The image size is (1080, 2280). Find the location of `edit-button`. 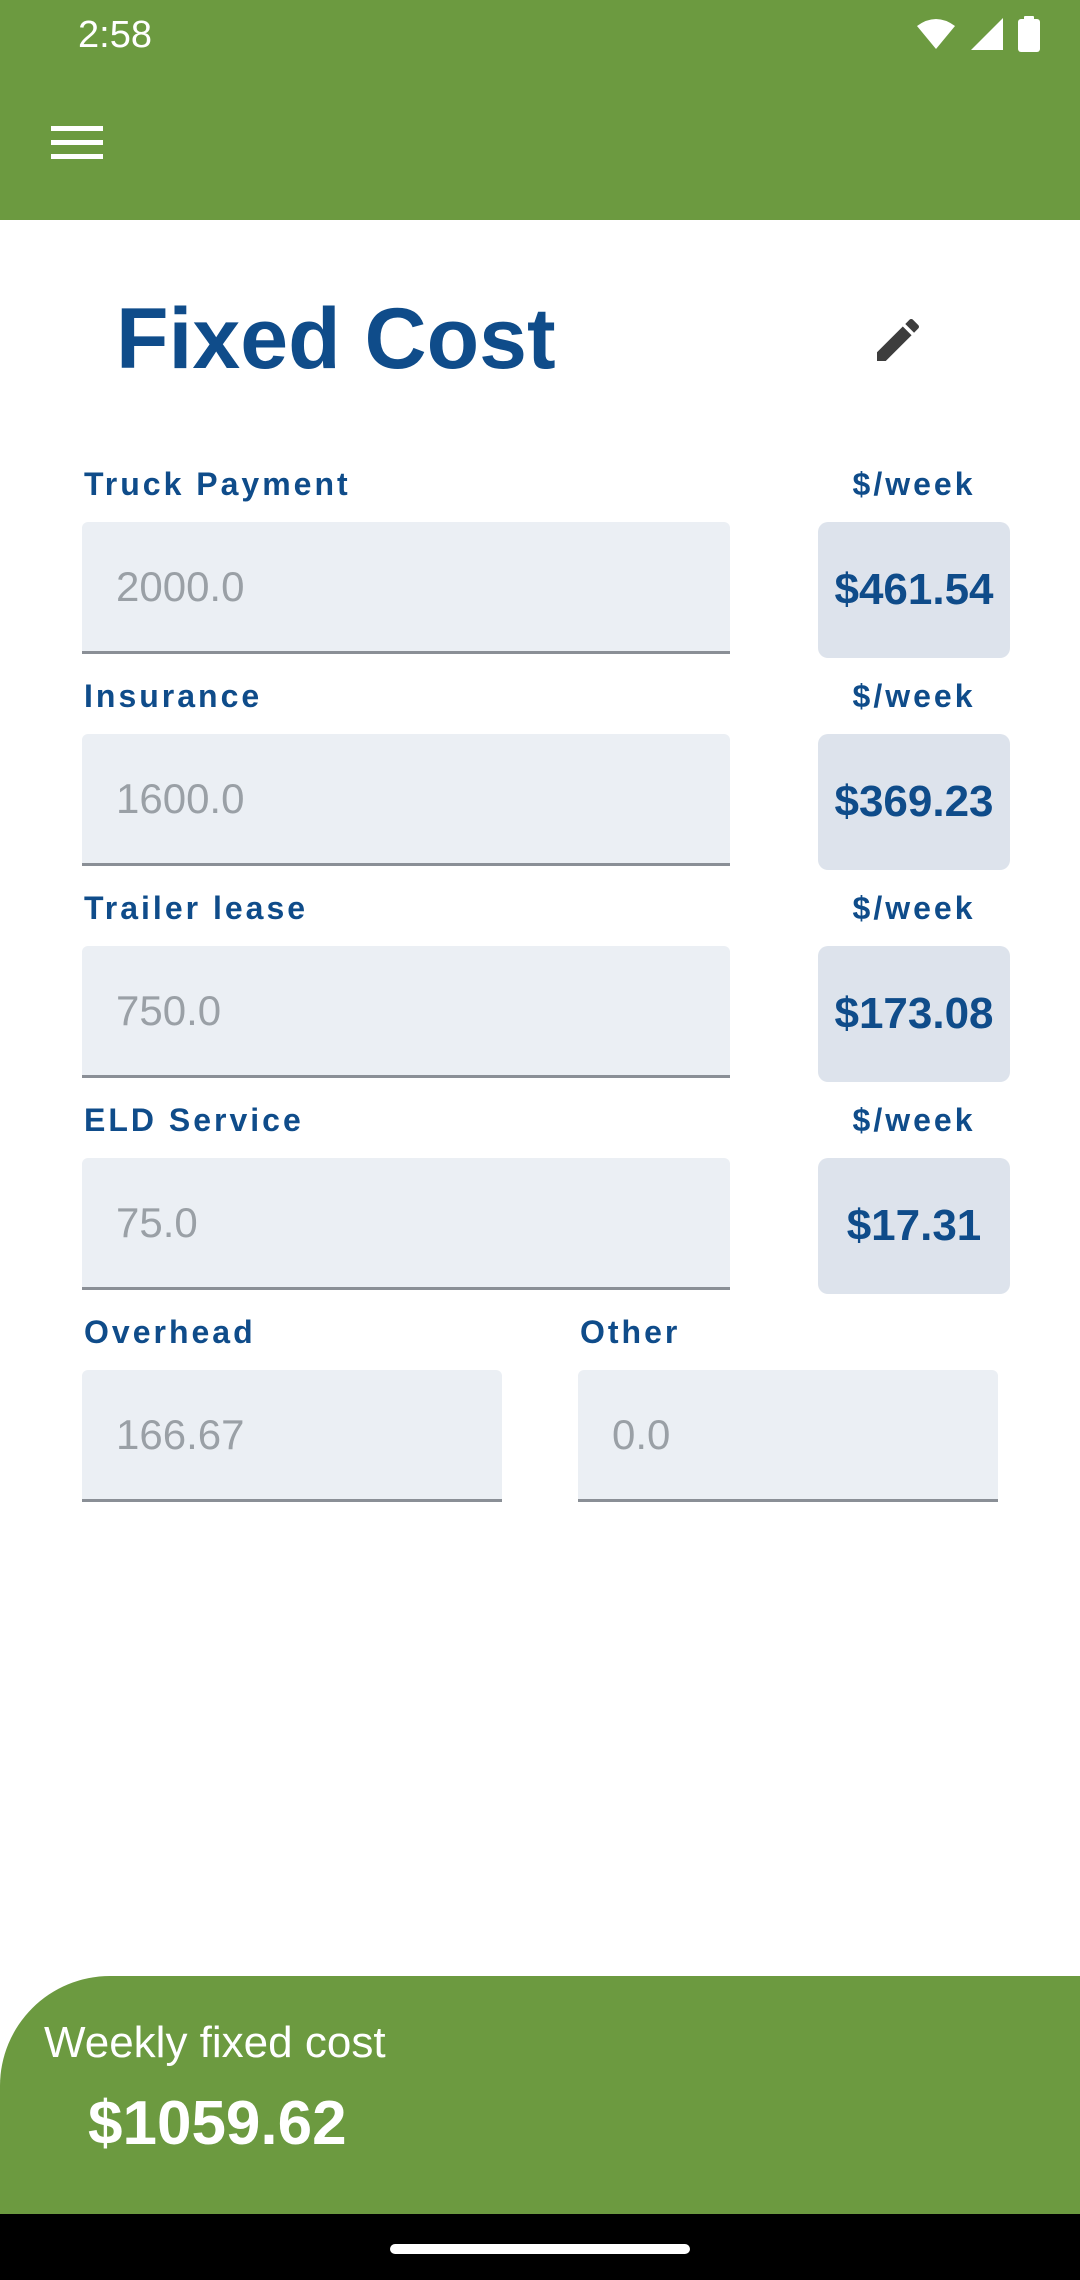

edit-button is located at coordinates (898, 340).